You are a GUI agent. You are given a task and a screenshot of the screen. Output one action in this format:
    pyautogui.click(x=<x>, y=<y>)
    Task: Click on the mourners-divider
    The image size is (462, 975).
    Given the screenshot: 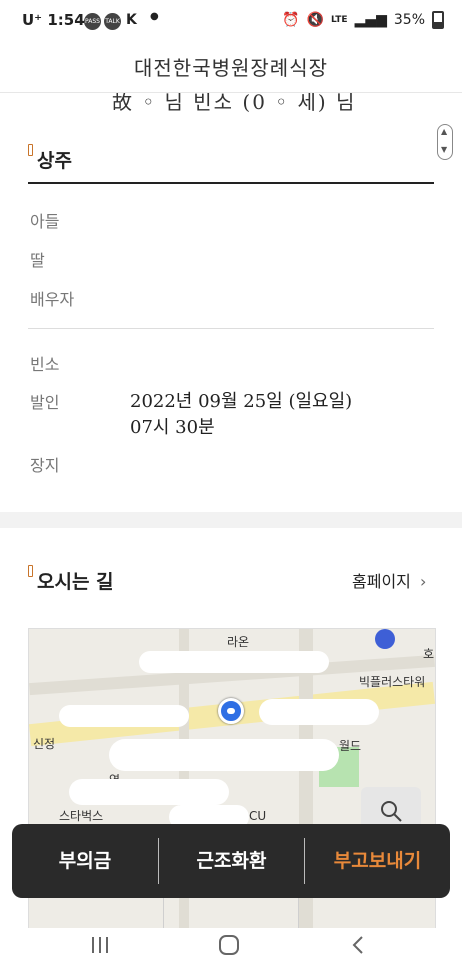 What is the action you would take?
    pyautogui.click(x=231, y=183)
    